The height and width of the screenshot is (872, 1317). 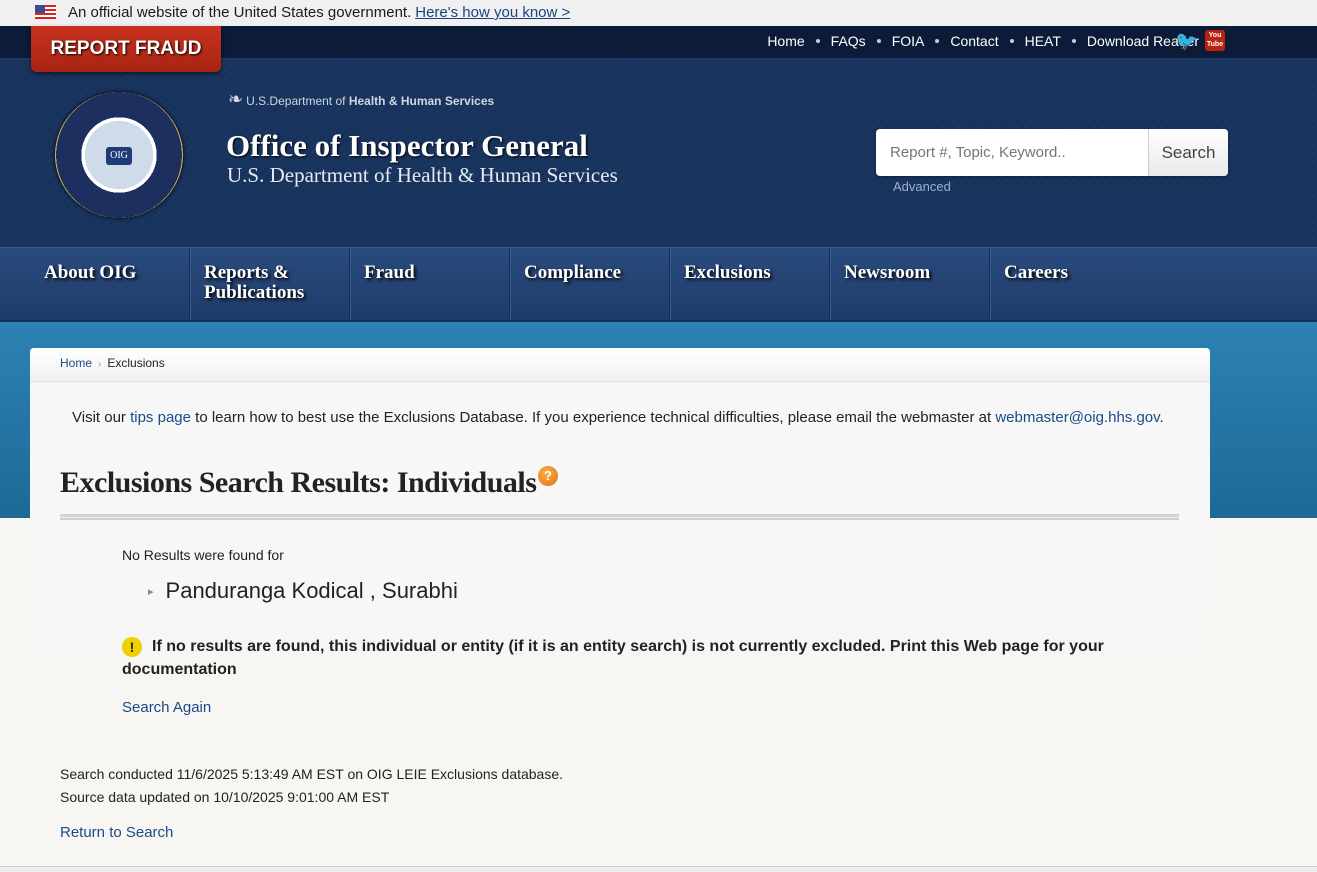 I want to click on nav-exclusions: Exclusions, so click(x=750, y=284).